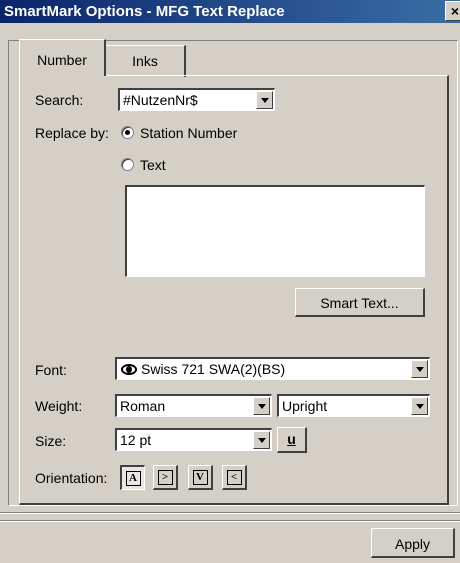  I want to click on search-label: Search:, so click(59, 100).